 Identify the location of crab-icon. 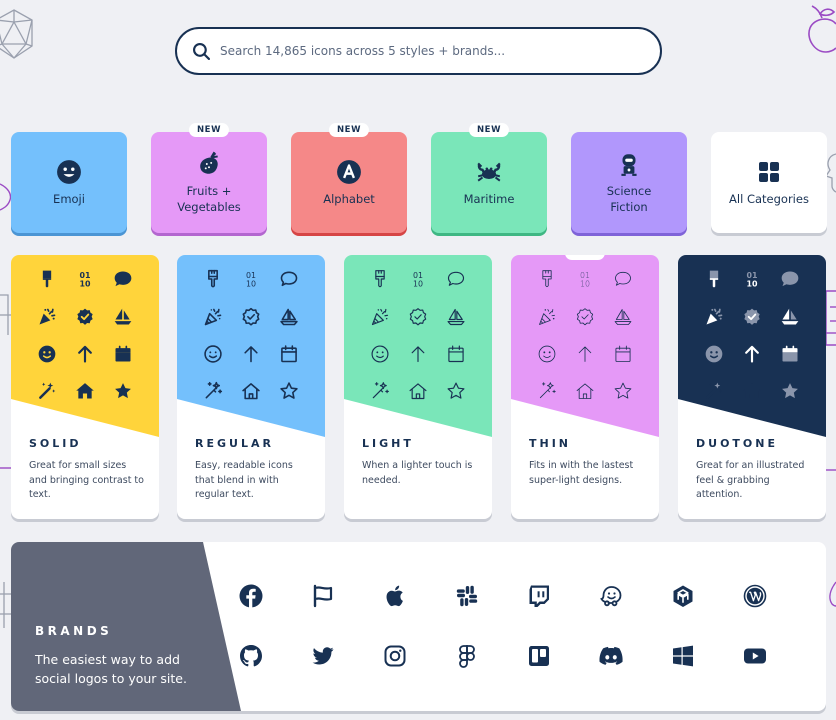
(489, 172).